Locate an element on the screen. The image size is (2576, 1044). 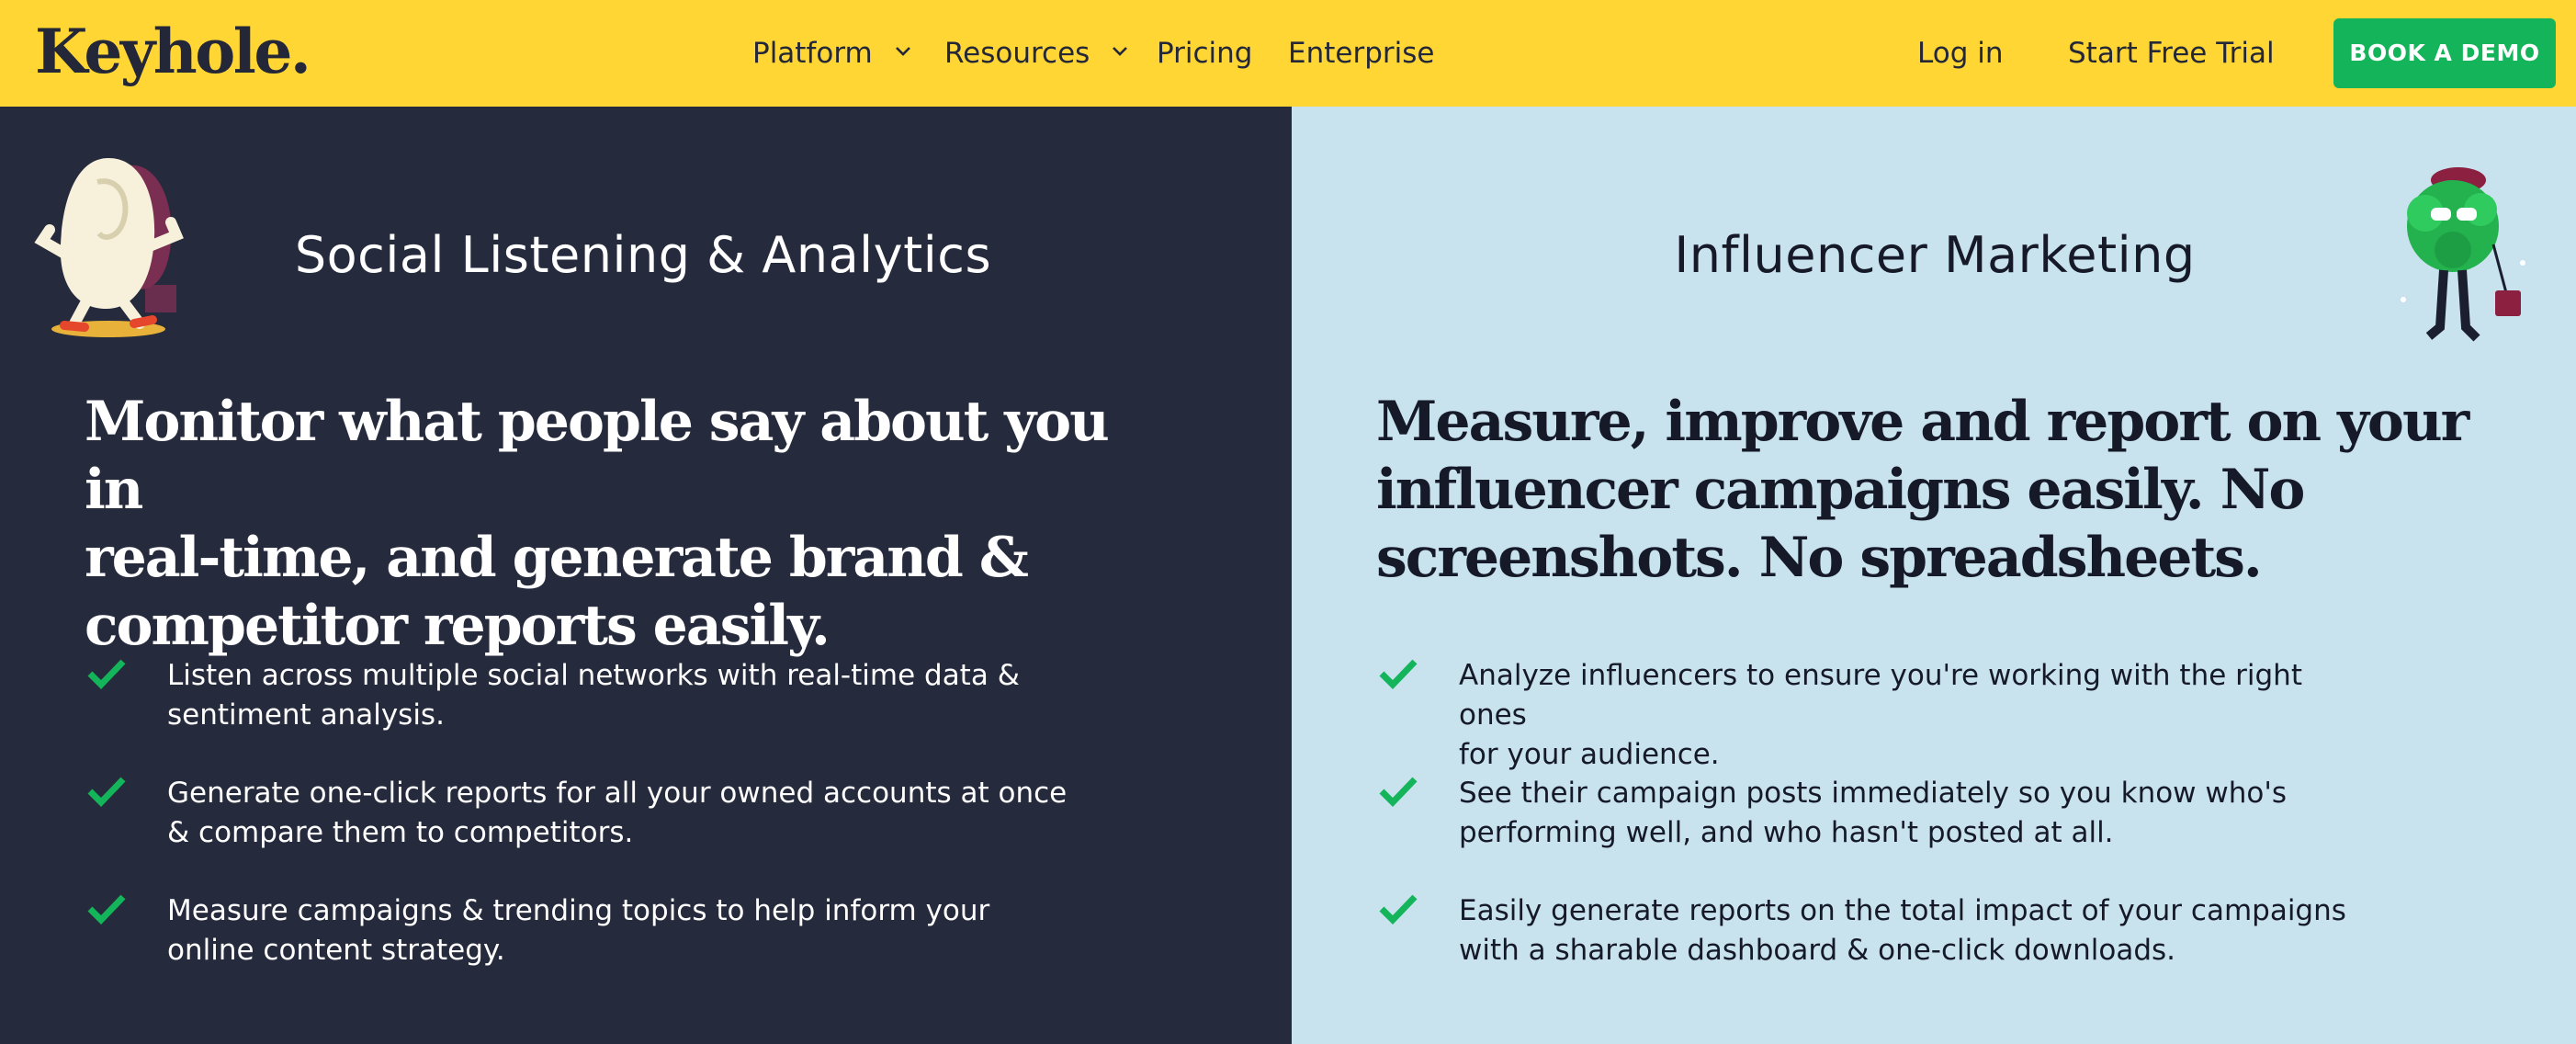
nav-platform: Platform is located at coordinates (831, 54).